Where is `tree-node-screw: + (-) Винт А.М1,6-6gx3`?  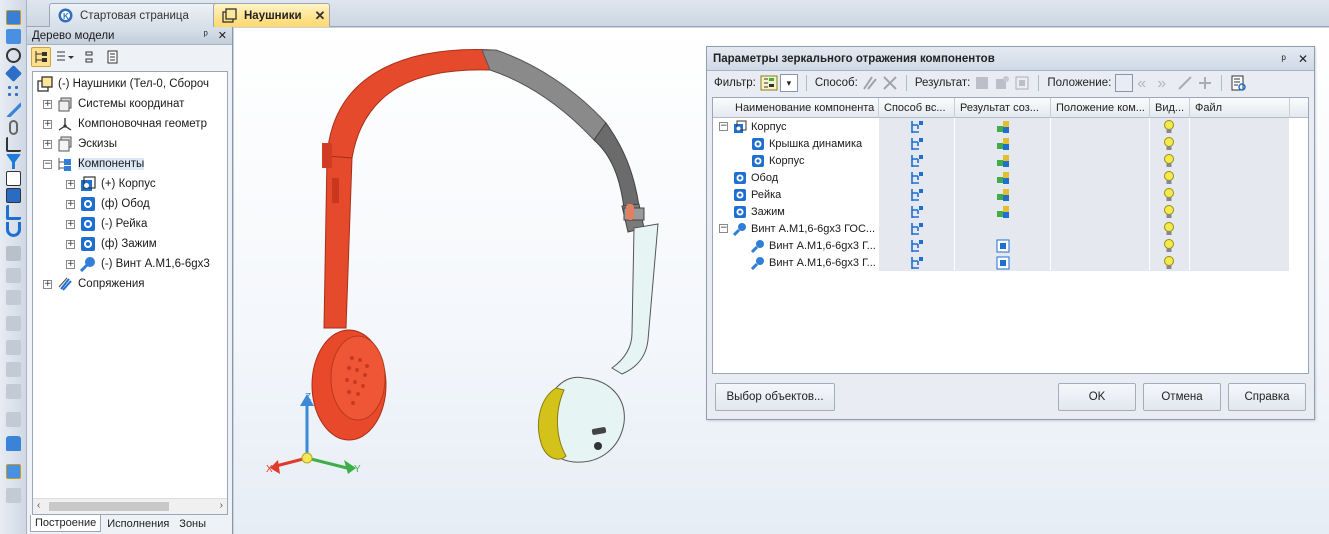 tree-node-screw: + (-) Винт А.М1,6-6gx3 is located at coordinates (138, 264).